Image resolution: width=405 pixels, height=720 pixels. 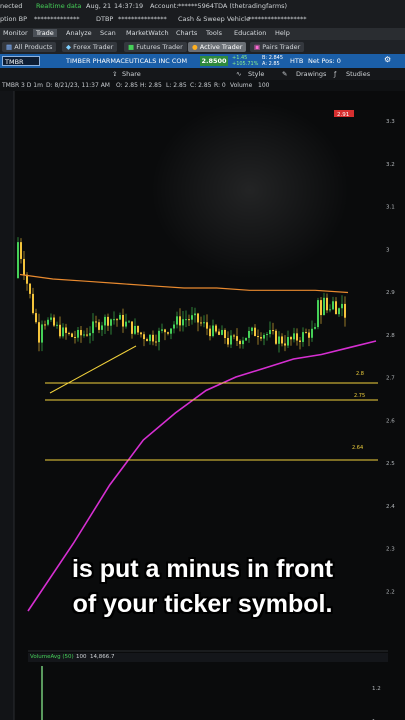 I want to click on tab-forex-trader: ◆ Forex Trader, so click(x=90, y=47).